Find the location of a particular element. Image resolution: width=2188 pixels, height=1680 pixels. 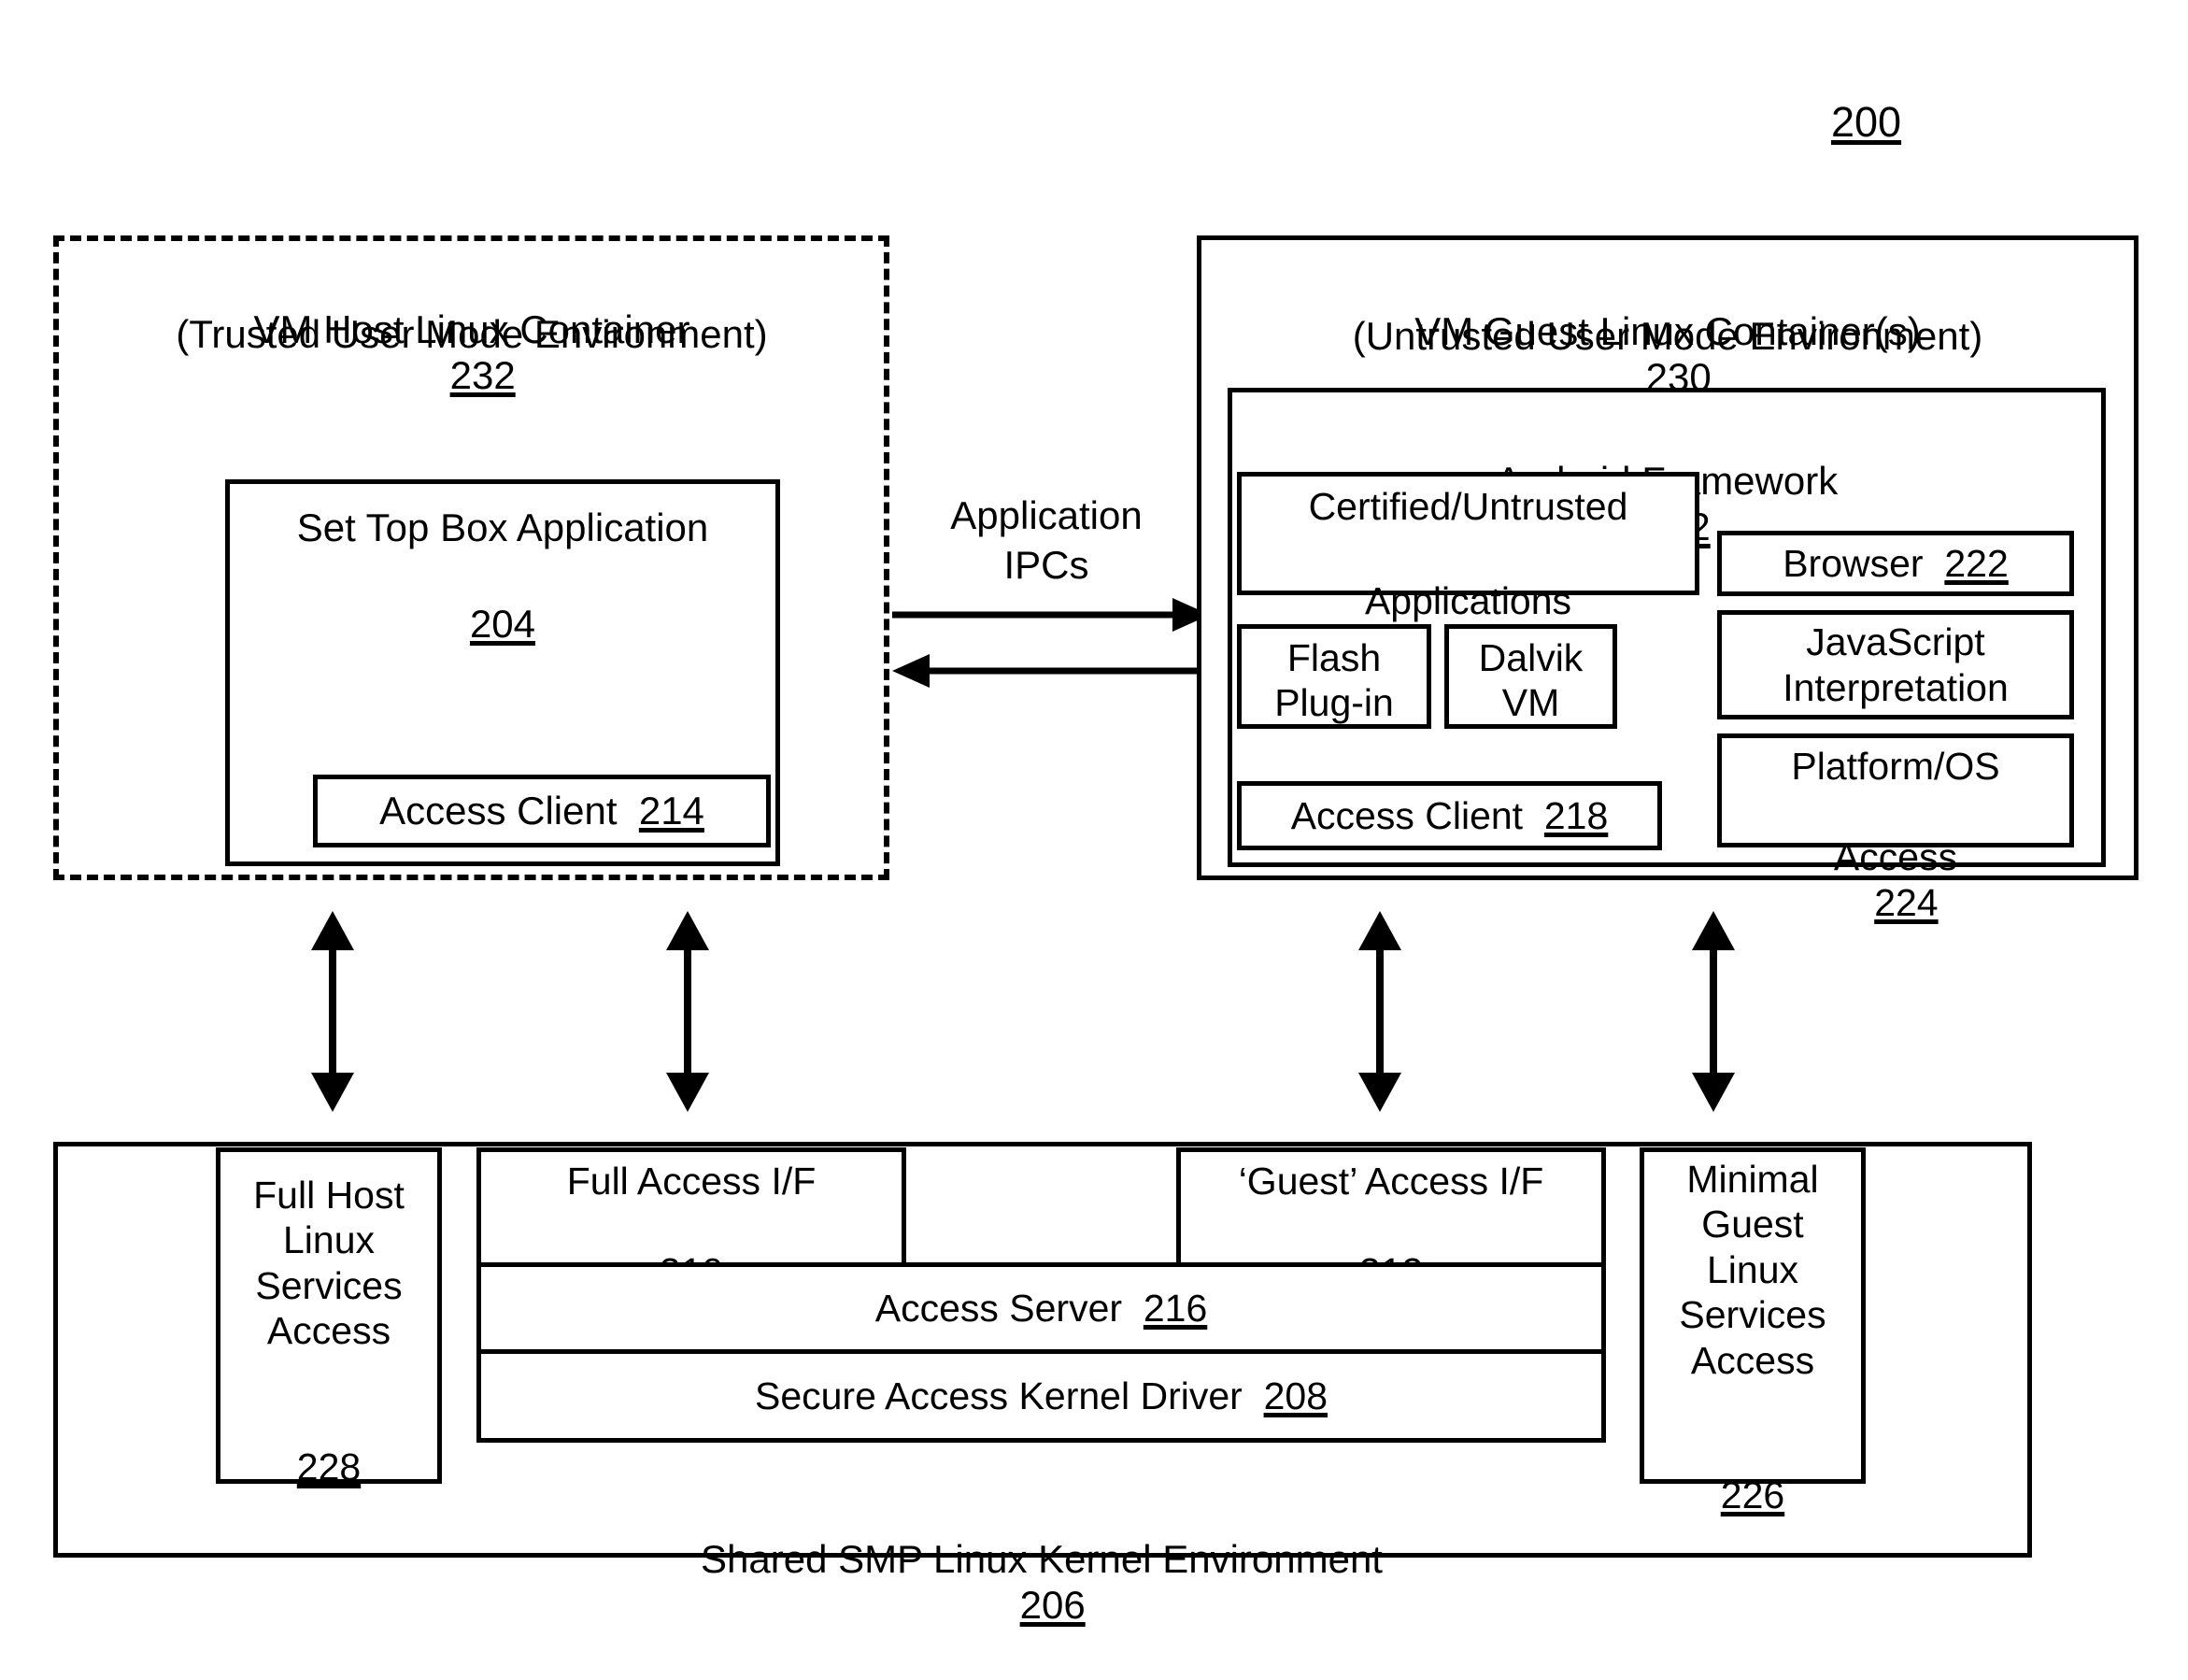

application-ipcs-label-line1: Application is located at coordinates (1046, 515).